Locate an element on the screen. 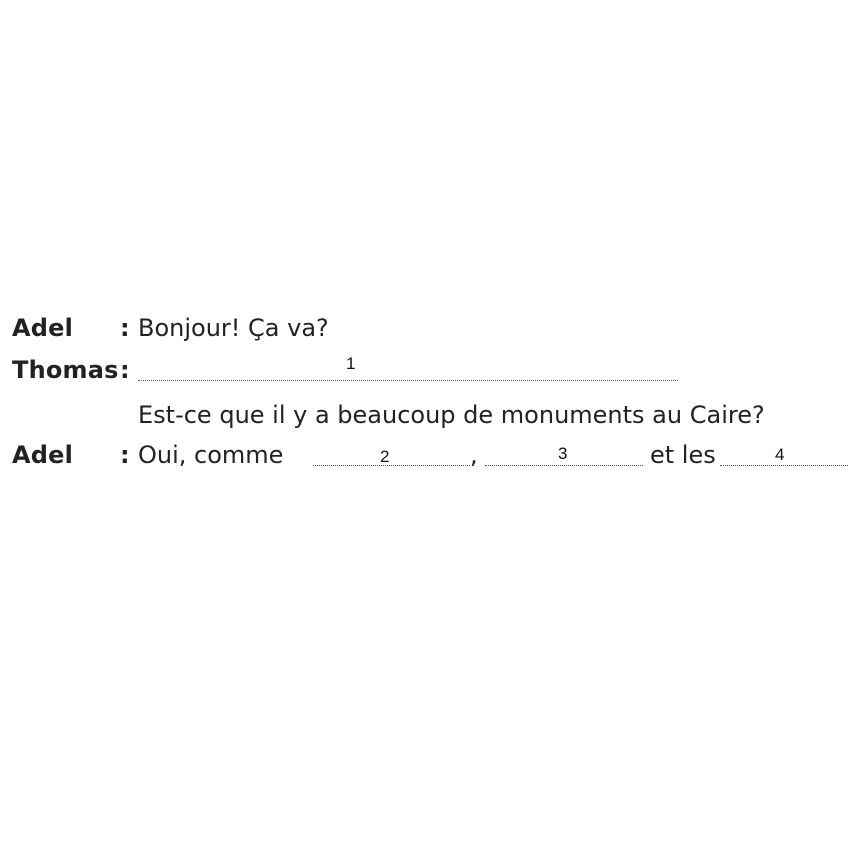 This screenshot has height=860, width=860. speaker-thomas: Thomas is located at coordinates (65, 370).